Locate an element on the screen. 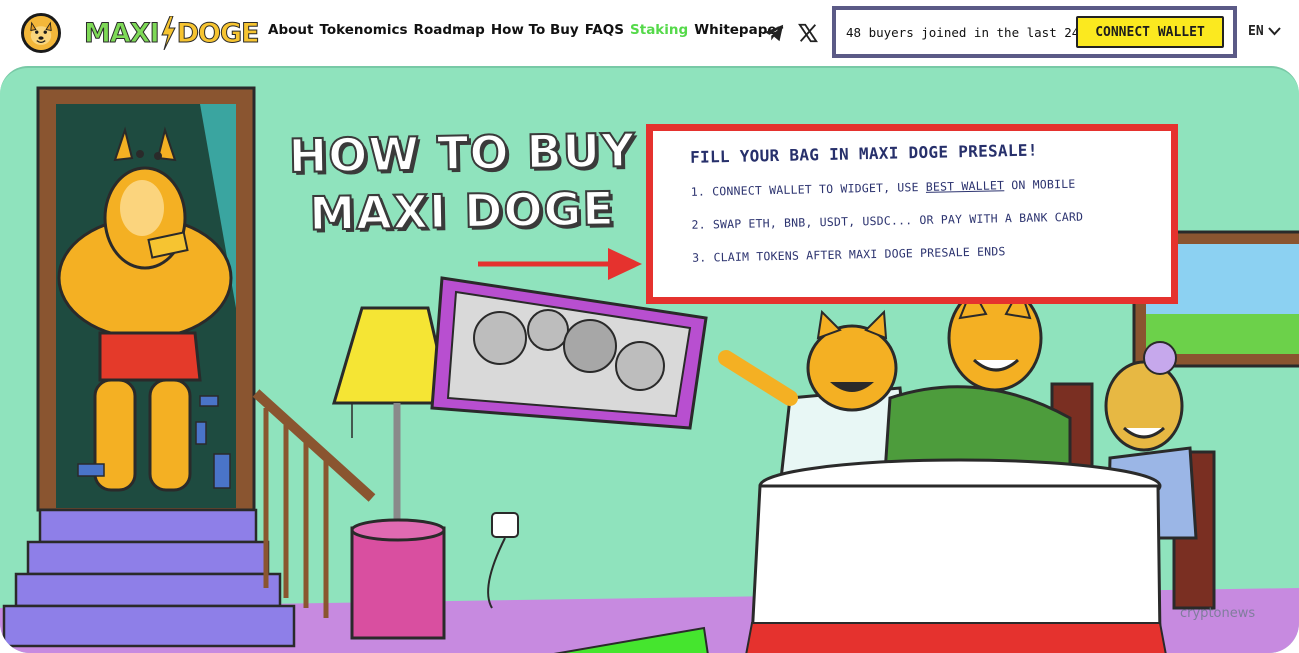 The width and height of the screenshot is (1299, 653). title-line-2: MAXI DOGE is located at coordinates (462, 210).